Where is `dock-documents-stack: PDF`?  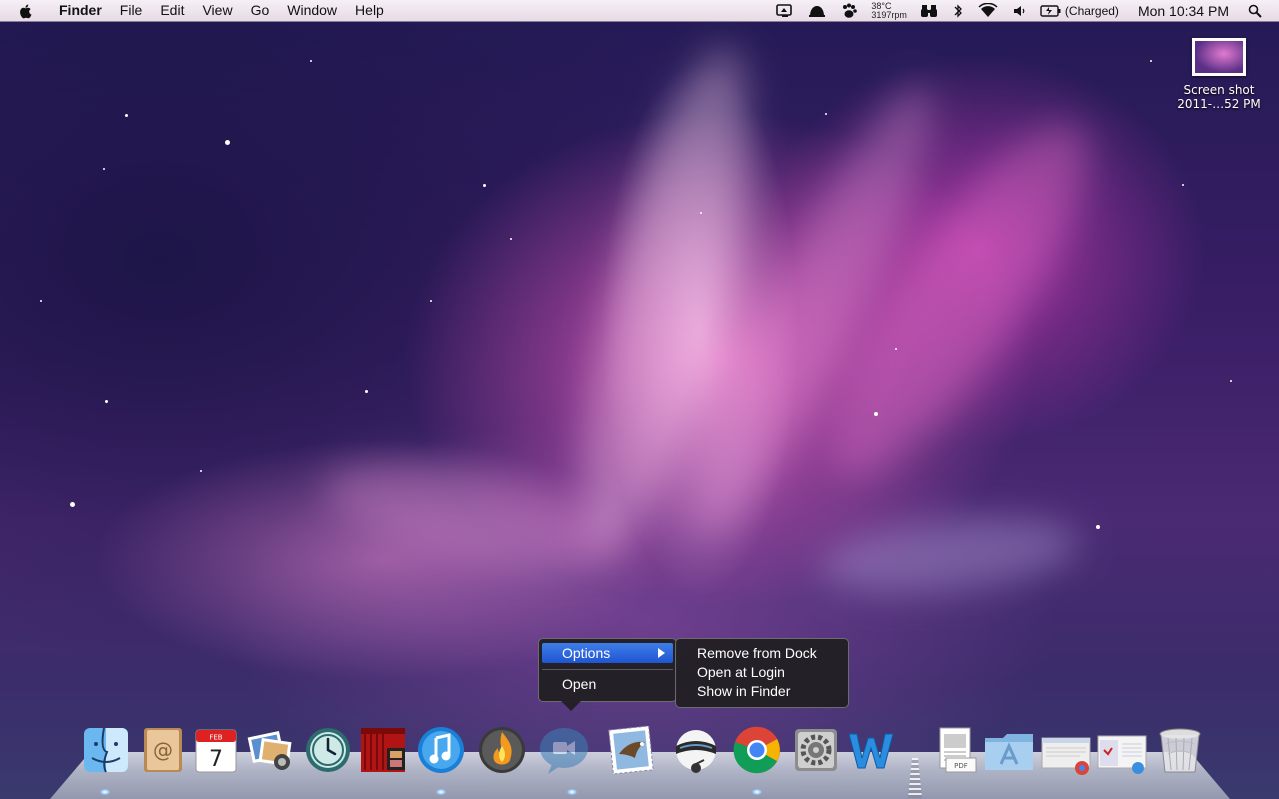
dock-documents-stack: PDF is located at coordinates (956, 752).